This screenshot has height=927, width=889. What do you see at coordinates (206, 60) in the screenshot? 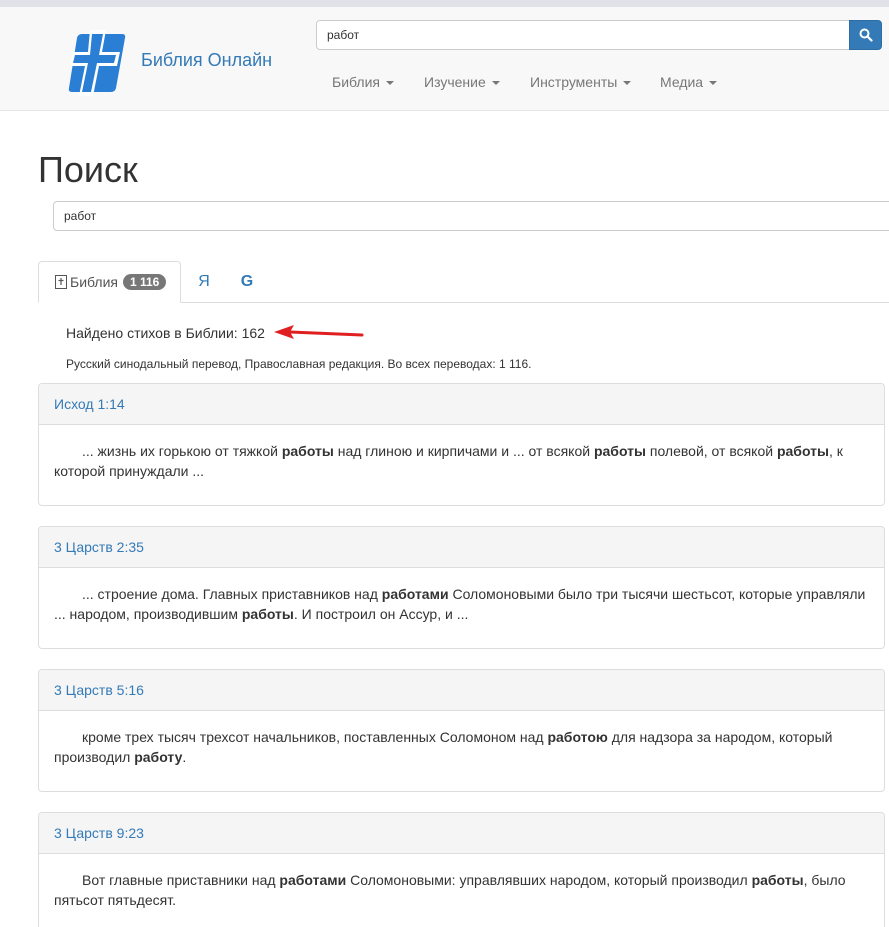
I see `brand-name: Библия Онлайн` at bounding box center [206, 60].